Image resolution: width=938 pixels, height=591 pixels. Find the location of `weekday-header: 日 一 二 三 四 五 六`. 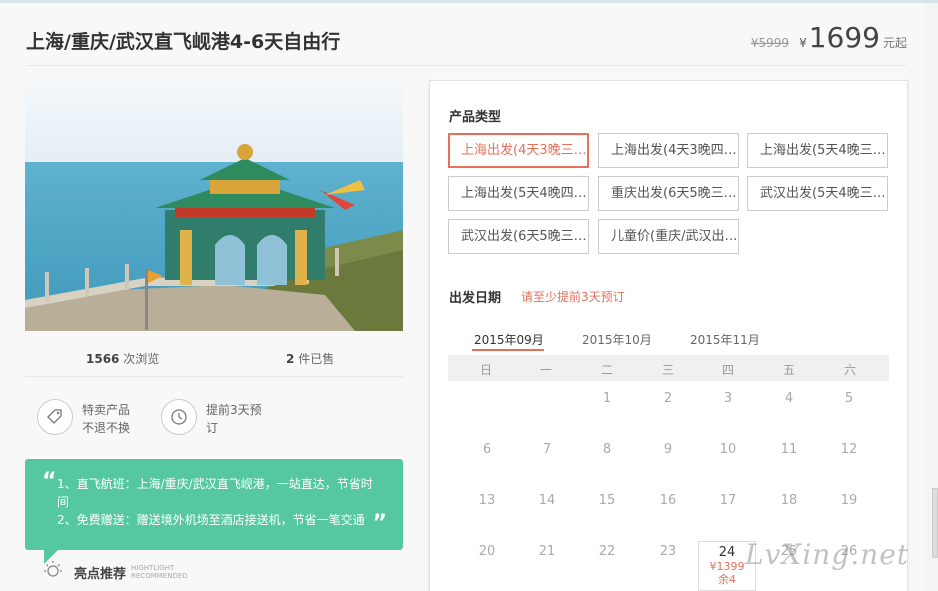

weekday-header: 日 一 二 三 四 五 六 is located at coordinates (668, 368).